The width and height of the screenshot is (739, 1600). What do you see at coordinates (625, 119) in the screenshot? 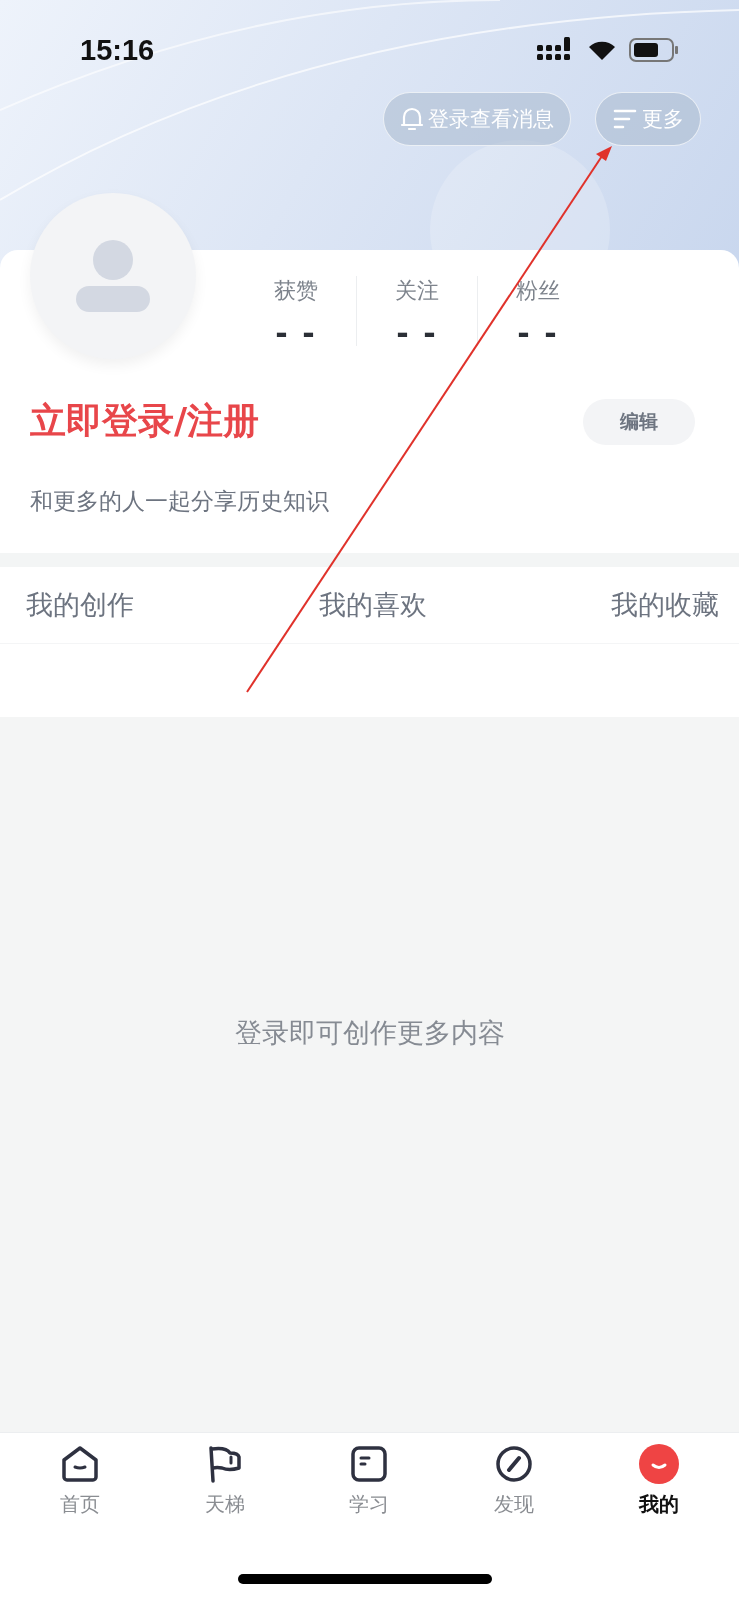
I see `menu-icon` at bounding box center [625, 119].